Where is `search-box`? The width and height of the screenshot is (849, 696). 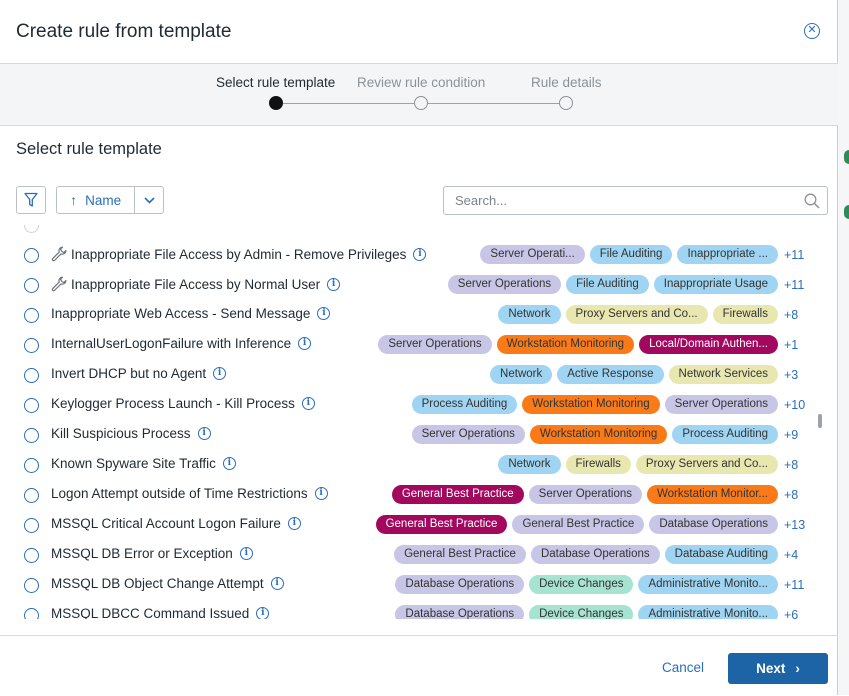
search-box is located at coordinates (635, 200).